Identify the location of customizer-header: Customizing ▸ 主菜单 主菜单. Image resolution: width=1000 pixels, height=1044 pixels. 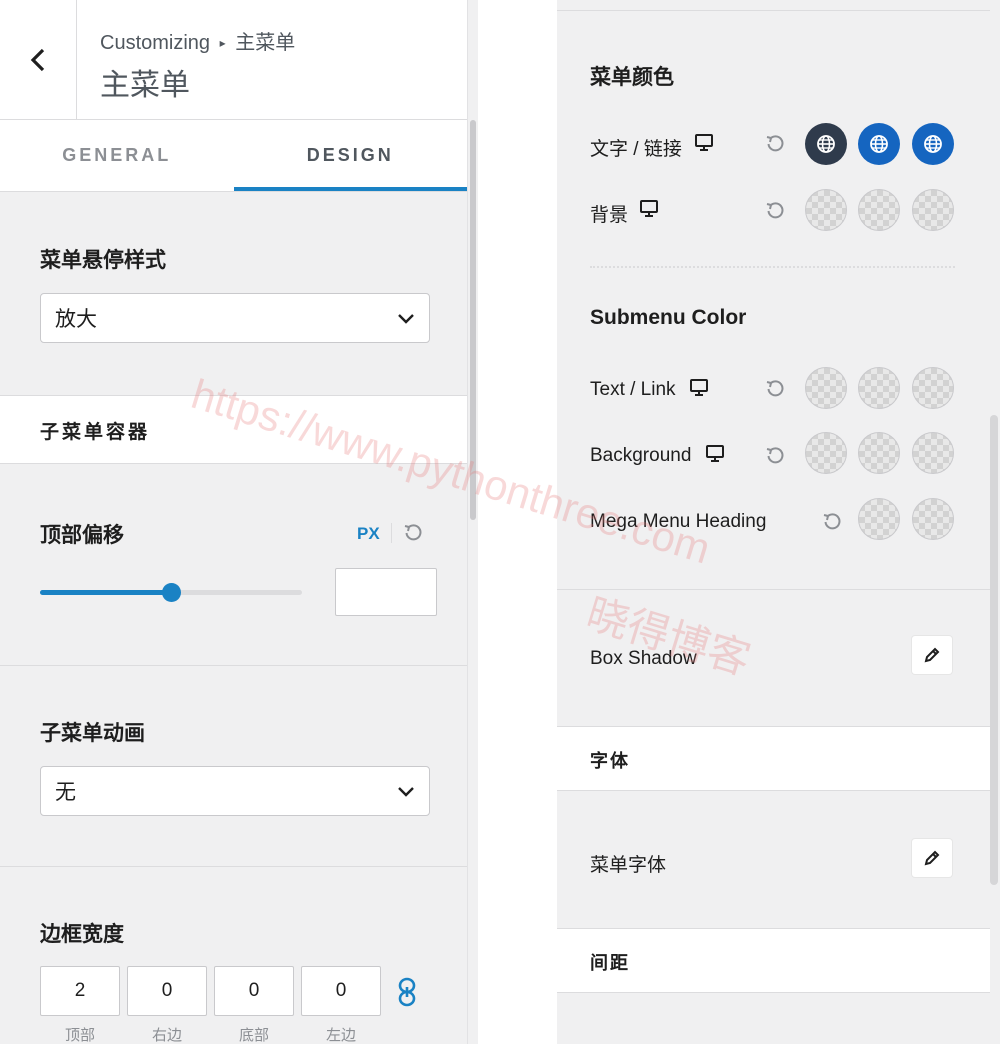
(233, 60).